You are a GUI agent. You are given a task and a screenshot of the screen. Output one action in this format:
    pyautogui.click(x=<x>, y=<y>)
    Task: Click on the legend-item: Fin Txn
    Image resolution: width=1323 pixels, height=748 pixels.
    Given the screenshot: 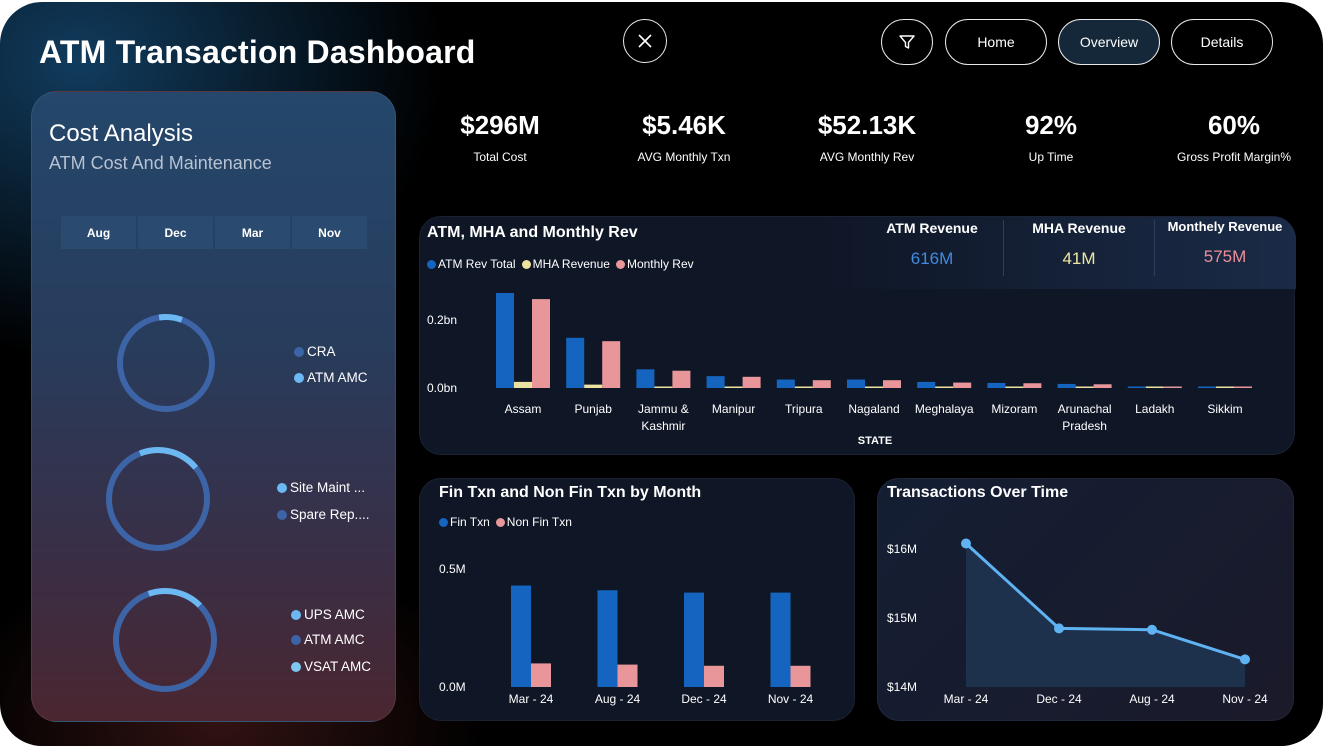 What is the action you would take?
    pyautogui.click(x=464, y=522)
    